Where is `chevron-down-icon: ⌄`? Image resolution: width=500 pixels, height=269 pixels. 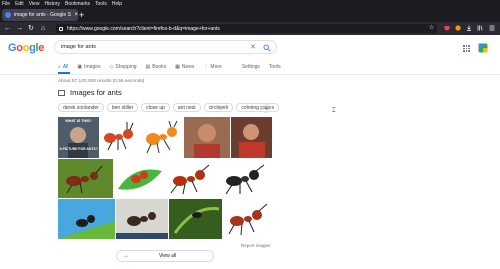
chevron-down-icon: ⌄ is located at coordinates (266, 108).